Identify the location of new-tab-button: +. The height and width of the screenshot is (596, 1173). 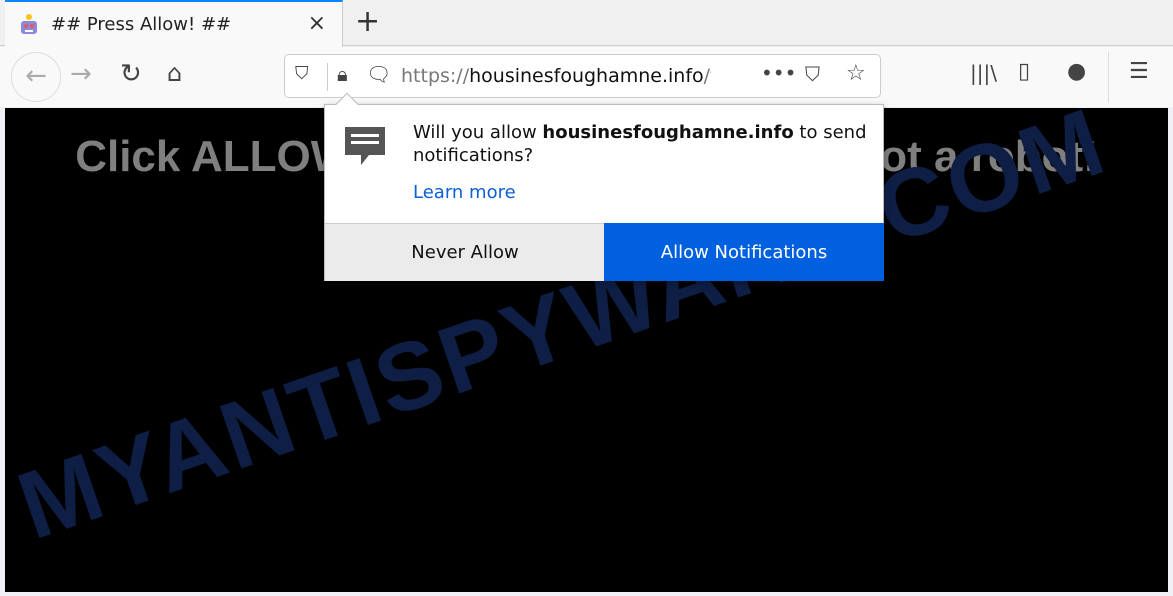
(367, 21).